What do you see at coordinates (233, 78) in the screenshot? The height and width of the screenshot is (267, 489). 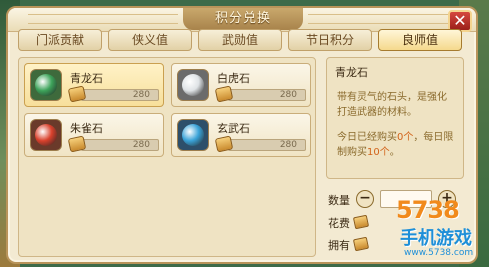 I see `item-name: 白虎石` at bounding box center [233, 78].